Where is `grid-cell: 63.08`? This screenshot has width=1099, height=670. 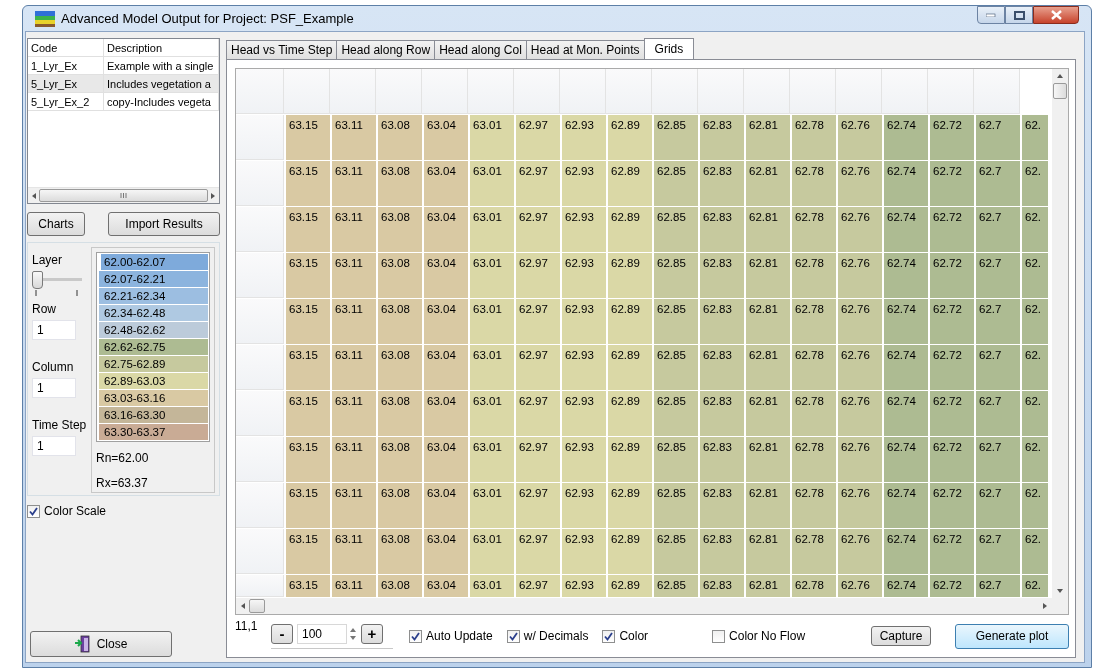
grid-cell: 63.08 is located at coordinates (400, 229).